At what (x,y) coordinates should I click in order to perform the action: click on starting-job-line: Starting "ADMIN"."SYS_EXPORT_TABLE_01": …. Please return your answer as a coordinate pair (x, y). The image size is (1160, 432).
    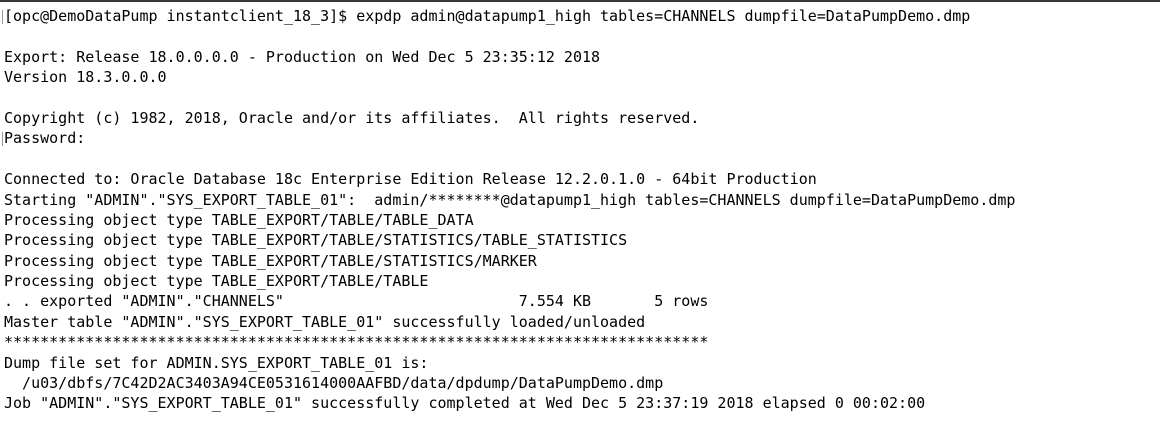
    Looking at the image, I should click on (510, 199).